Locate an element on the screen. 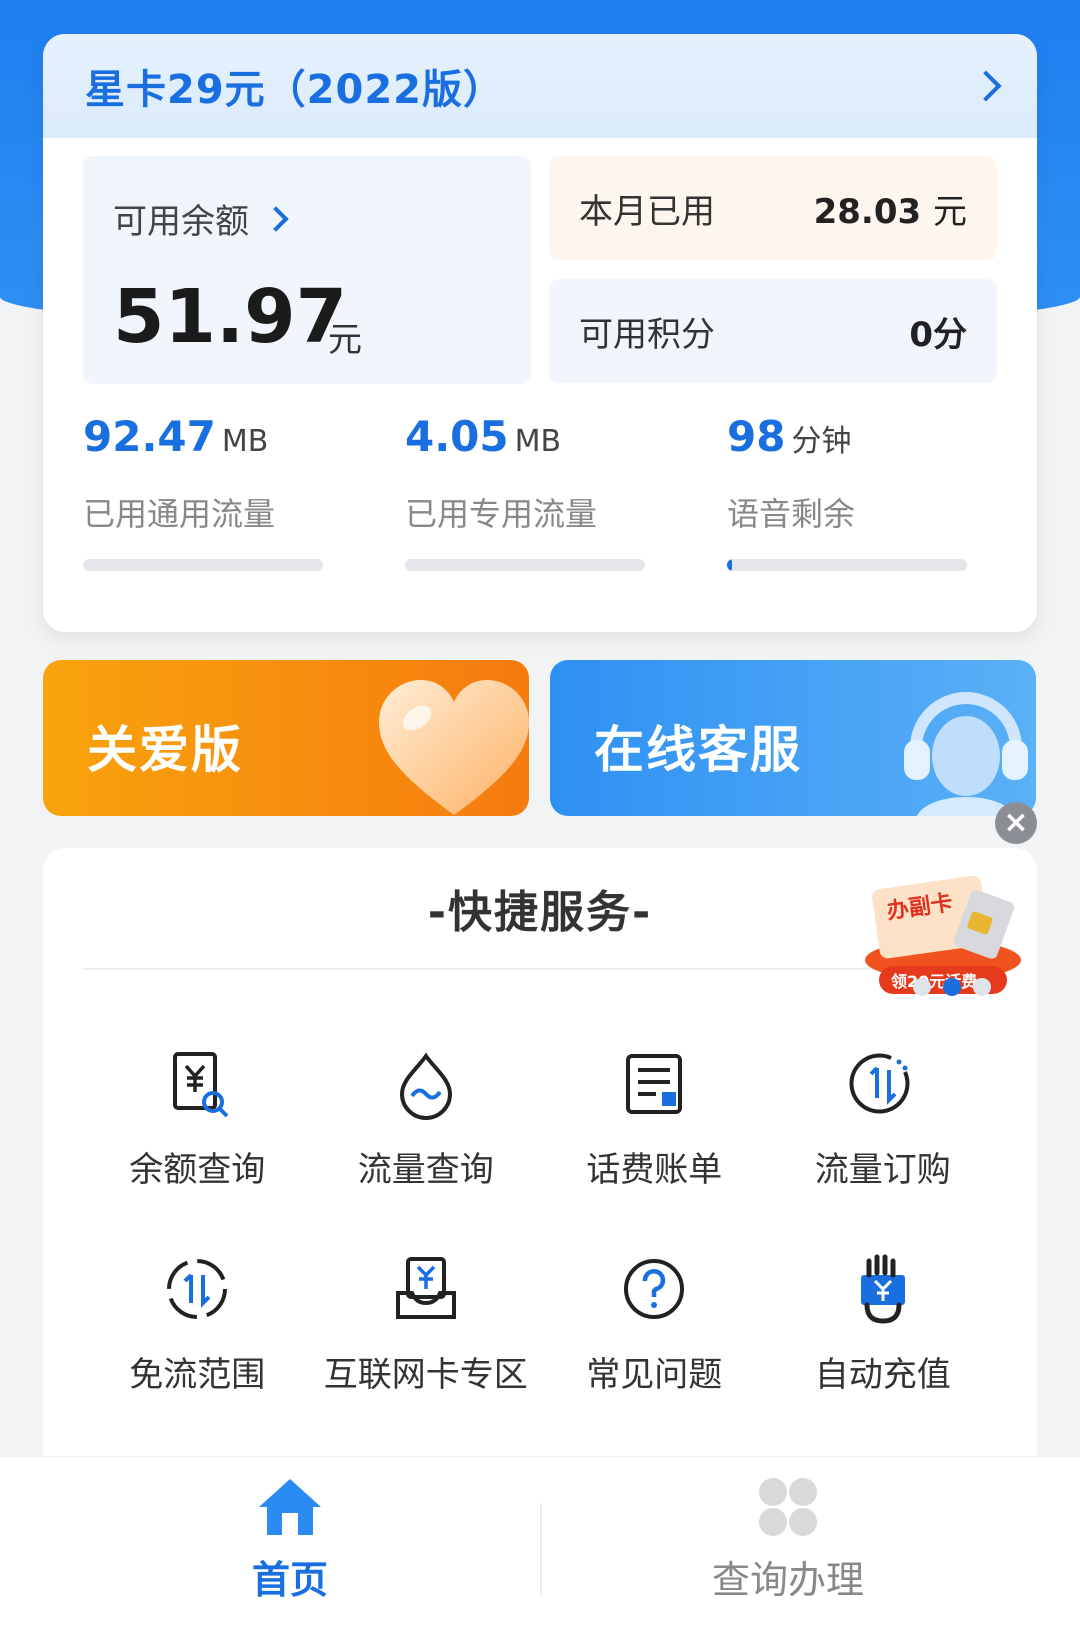 The image size is (1080, 1634). service-label: 互联网卡专区 is located at coordinates (425, 1375).